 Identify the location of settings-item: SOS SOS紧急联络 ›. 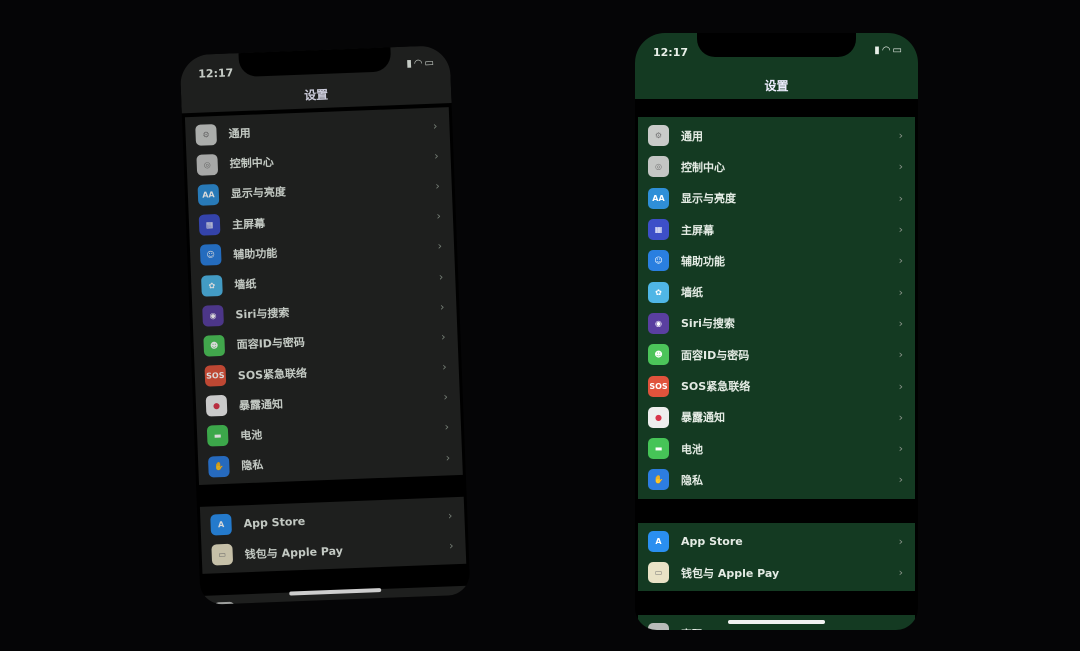
(776, 385).